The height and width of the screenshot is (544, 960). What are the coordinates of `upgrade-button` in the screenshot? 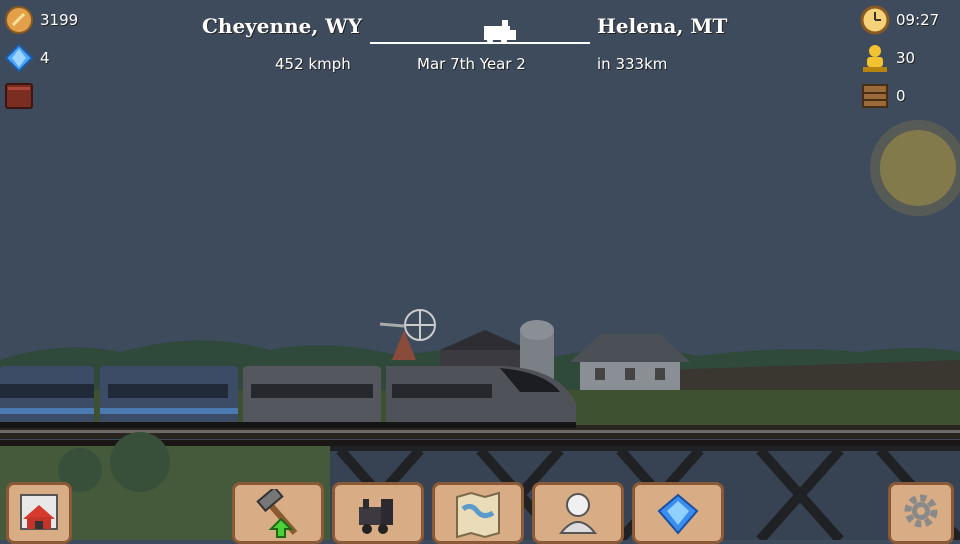 It's located at (278, 513).